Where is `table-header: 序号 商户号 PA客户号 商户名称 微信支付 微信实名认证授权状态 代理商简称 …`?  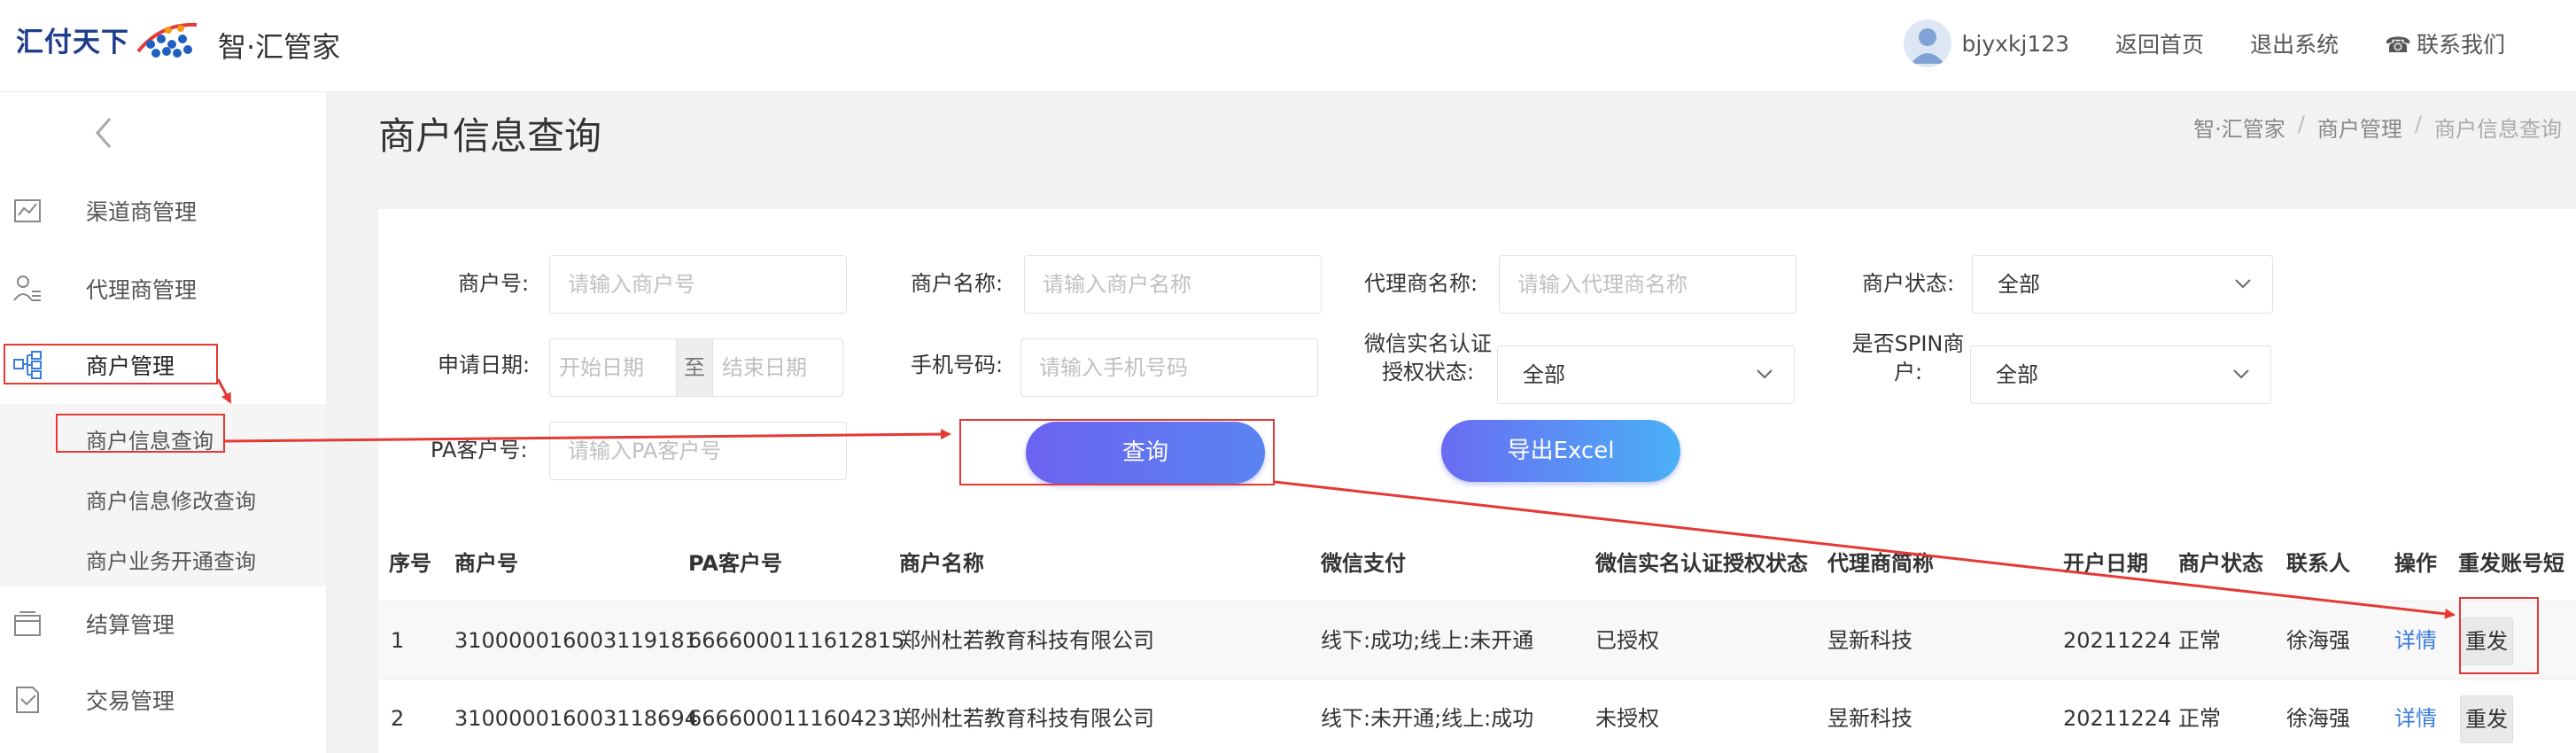 table-header: 序号 商户号 PA客户号 商户名称 微信支付 微信实名认证授权状态 代理商简称 … is located at coordinates (1477, 564).